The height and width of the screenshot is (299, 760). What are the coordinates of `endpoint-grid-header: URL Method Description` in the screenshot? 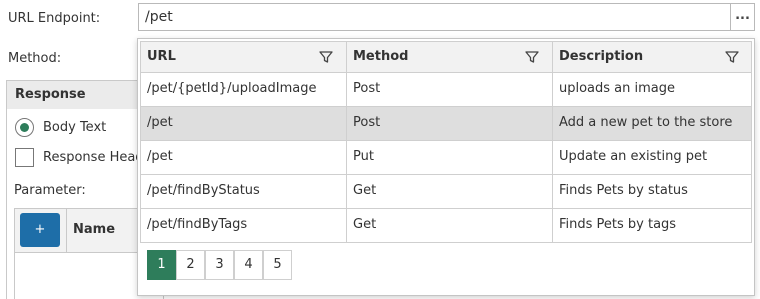 It's located at (446, 57).